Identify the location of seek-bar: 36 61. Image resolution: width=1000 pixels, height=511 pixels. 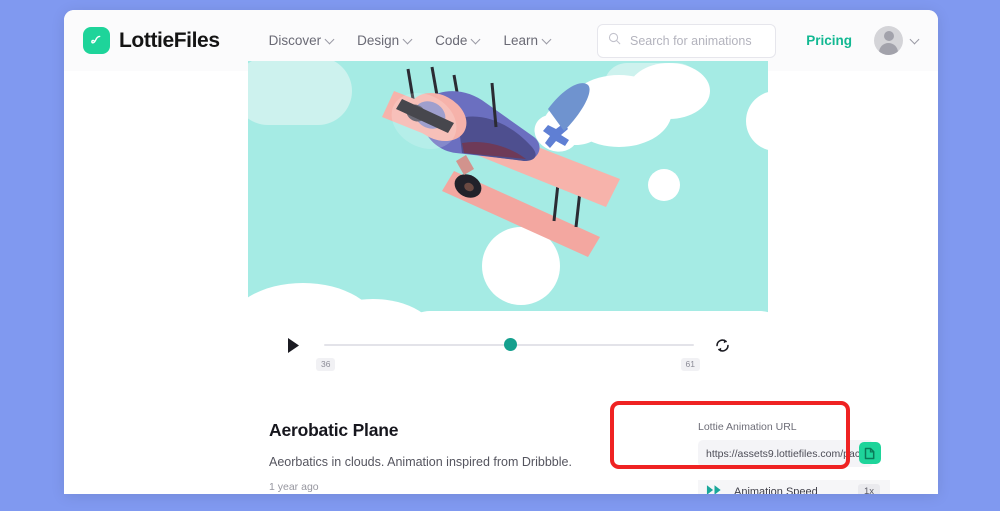
(508, 350).